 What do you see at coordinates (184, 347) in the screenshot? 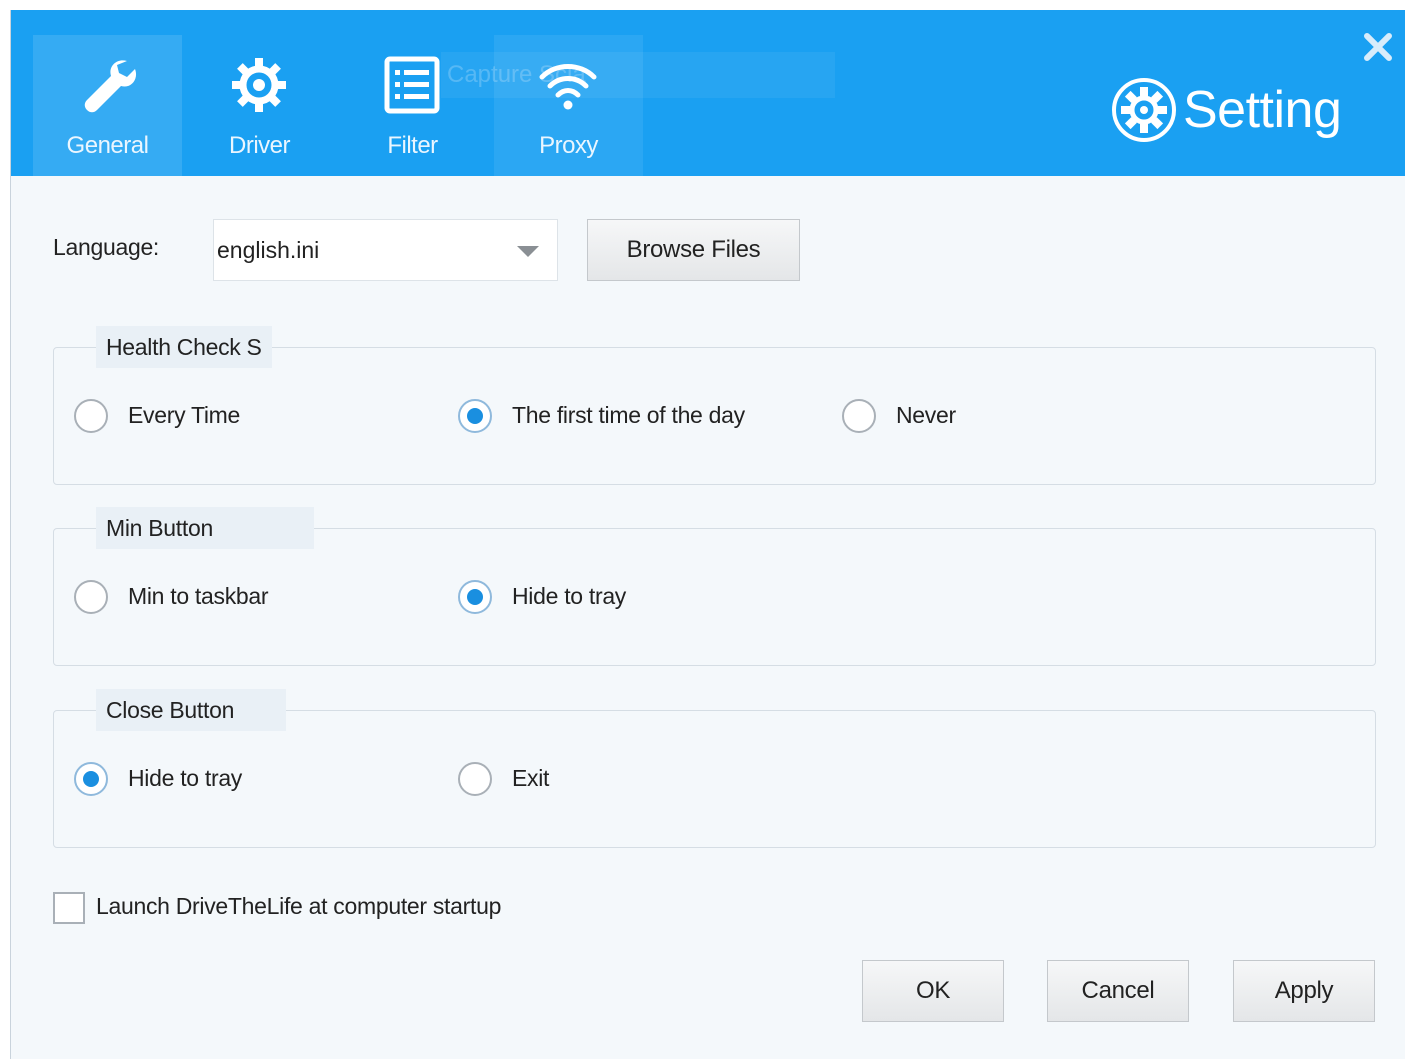
I see `health-check-legend: Health Check S` at bounding box center [184, 347].